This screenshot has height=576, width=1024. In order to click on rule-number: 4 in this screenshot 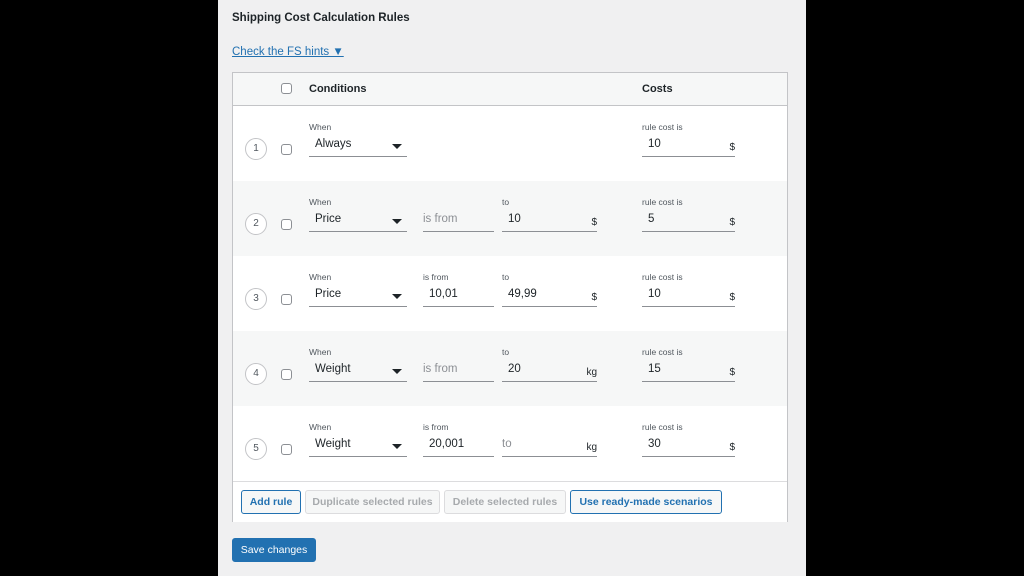, I will do `click(256, 374)`.